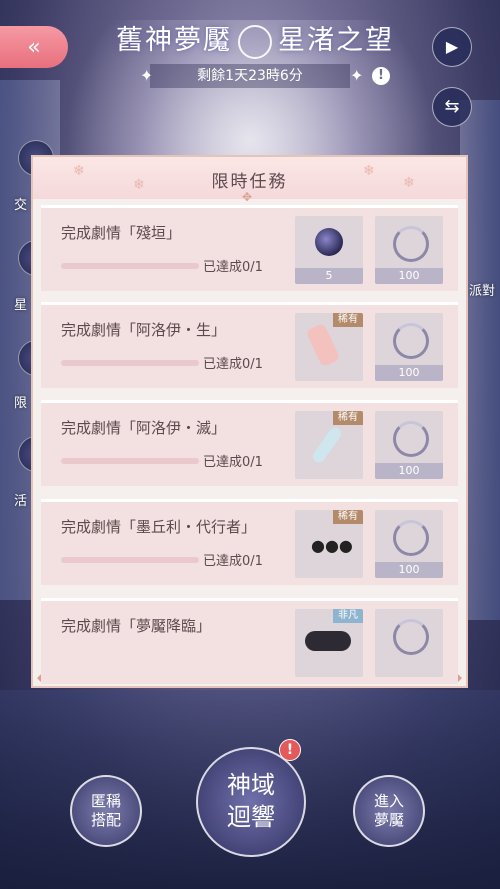 The height and width of the screenshot is (889, 500). Describe the element at coordinates (290, 750) in the screenshot. I see `alert-badge: !` at that location.